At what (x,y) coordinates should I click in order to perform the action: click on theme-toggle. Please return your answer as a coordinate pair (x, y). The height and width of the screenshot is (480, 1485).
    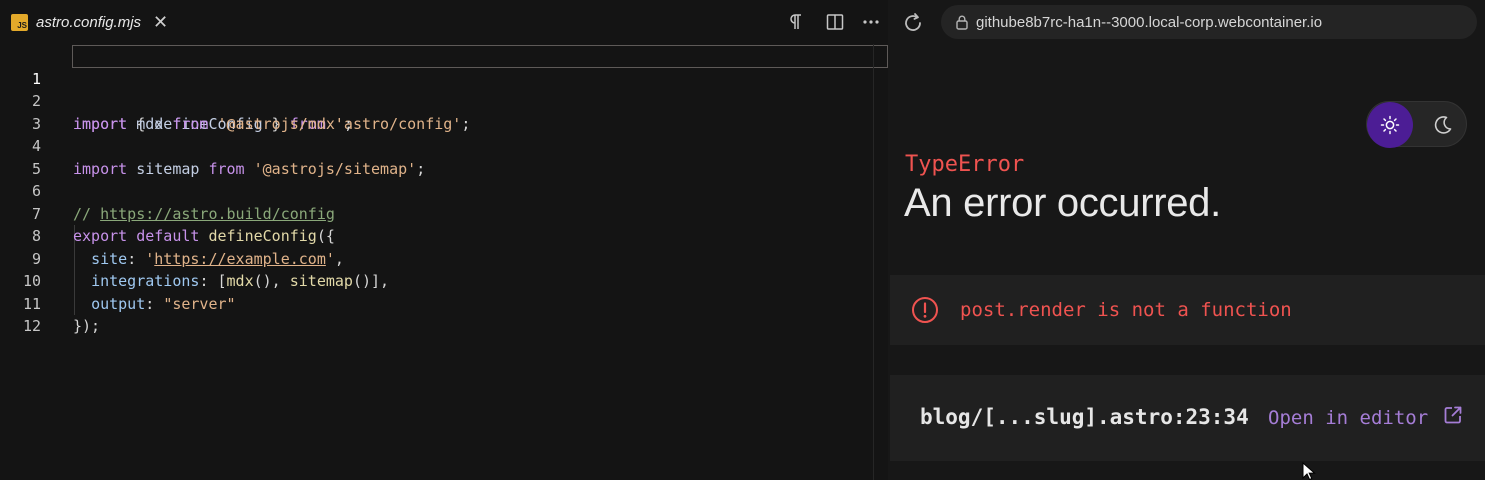
    Looking at the image, I should click on (1416, 124).